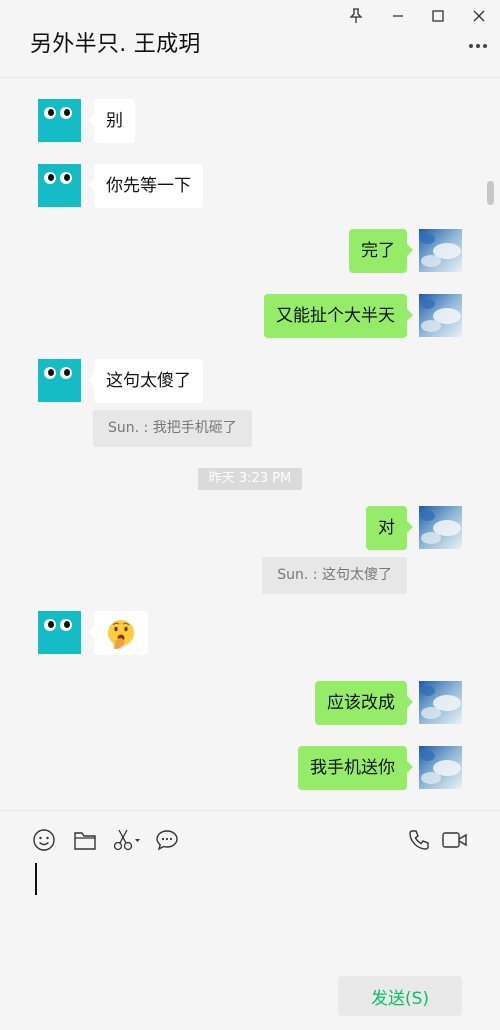 Image resolution: width=500 pixels, height=1030 pixels. What do you see at coordinates (455, 840) in the screenshot?
I see `video-call-icon` at bounding box center [455, 840].